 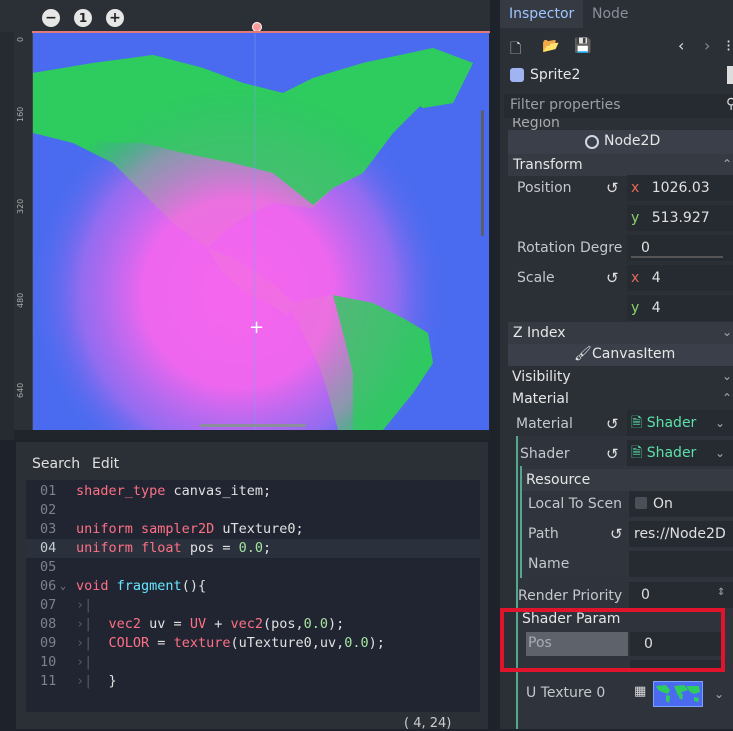 I want to click on viewport-toolbar: − 1 +, so click(x=250, y=16).